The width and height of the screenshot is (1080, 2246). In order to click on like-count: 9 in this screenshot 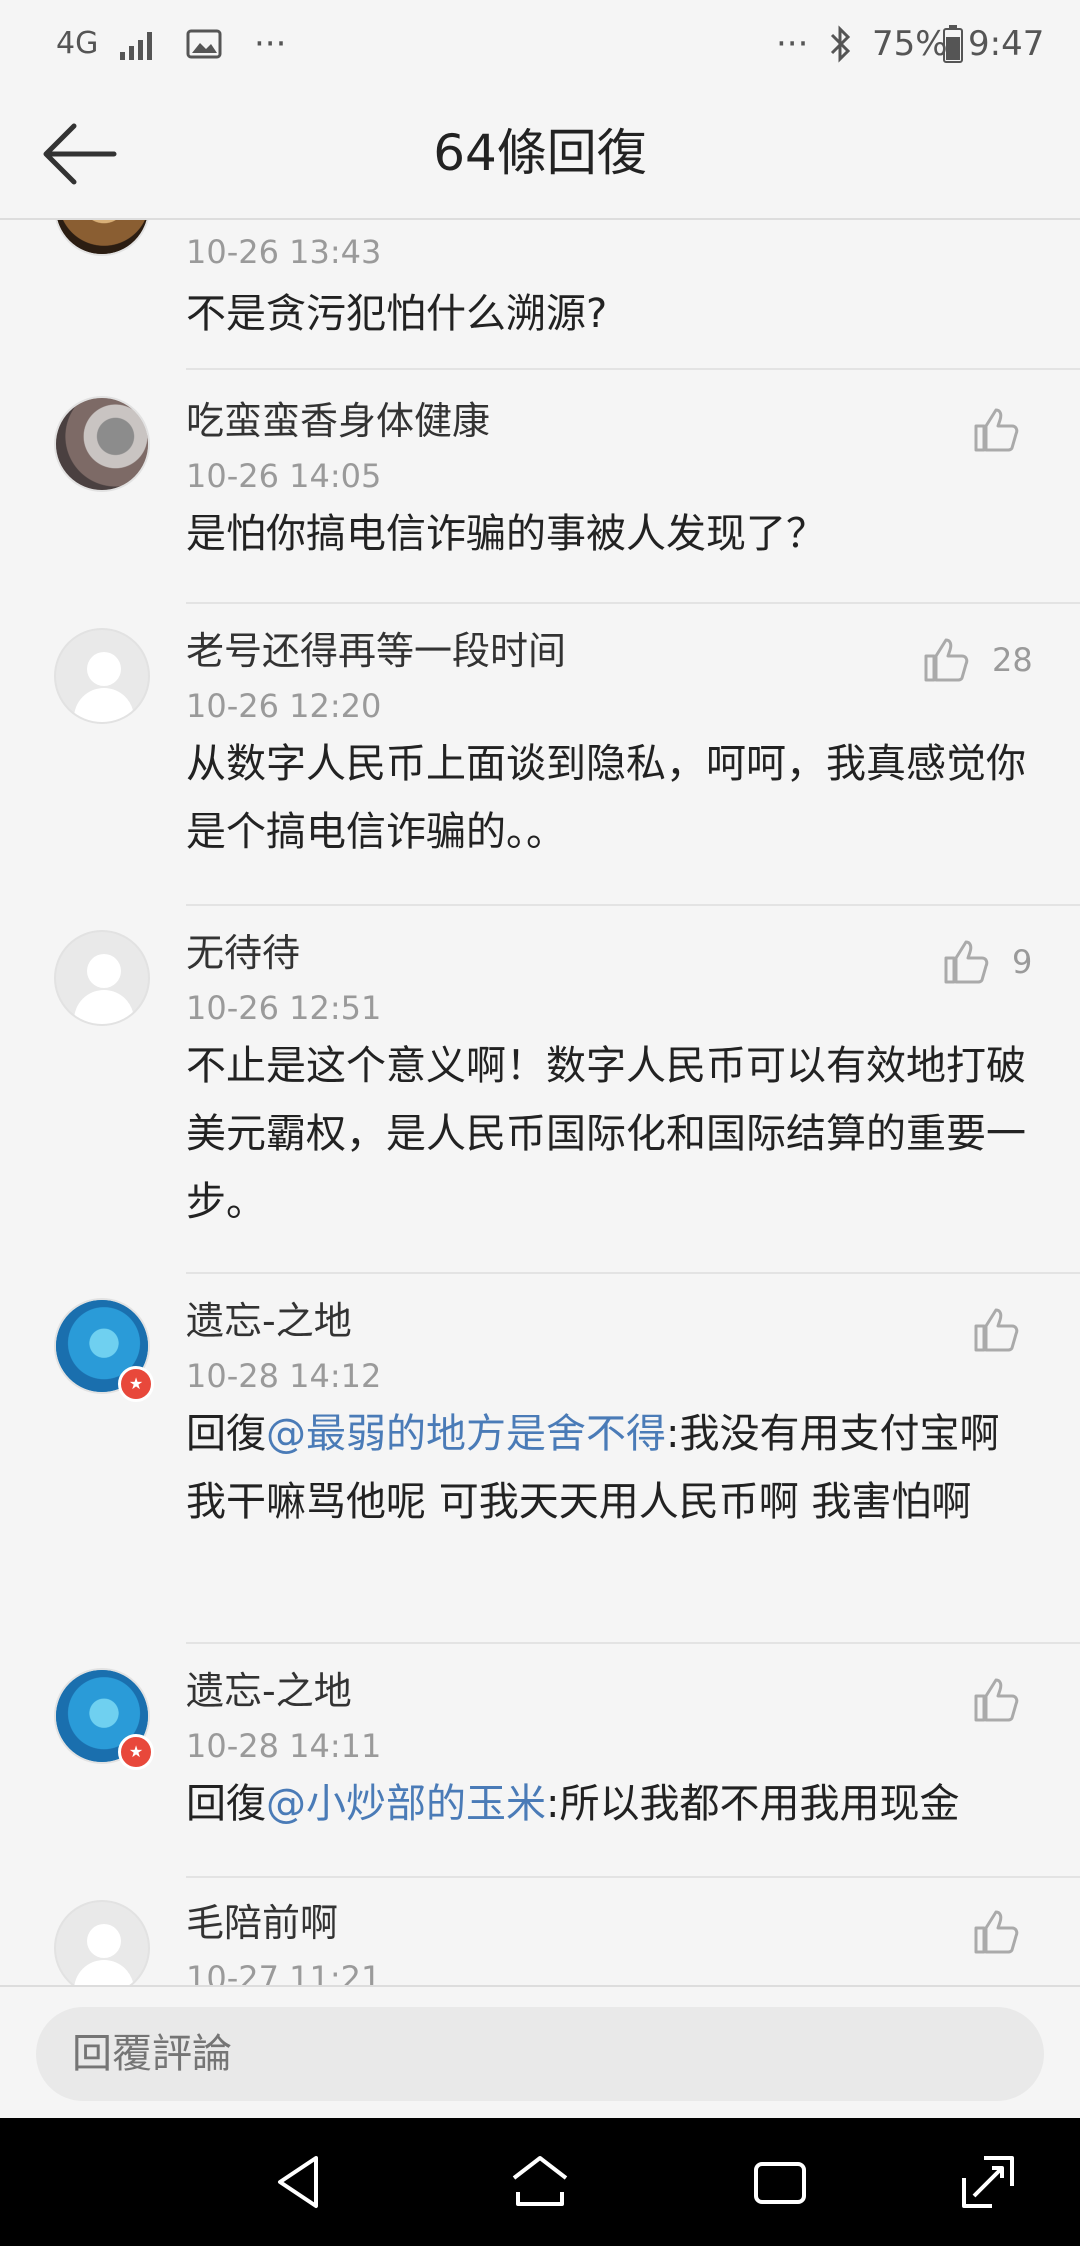, I will do `click(1022, 962)`.